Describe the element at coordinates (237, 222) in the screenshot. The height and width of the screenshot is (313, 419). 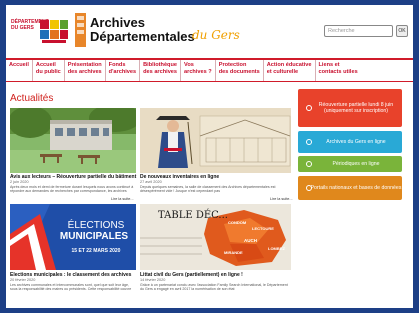
I see `map-label-condom: CONDOM` at that location.